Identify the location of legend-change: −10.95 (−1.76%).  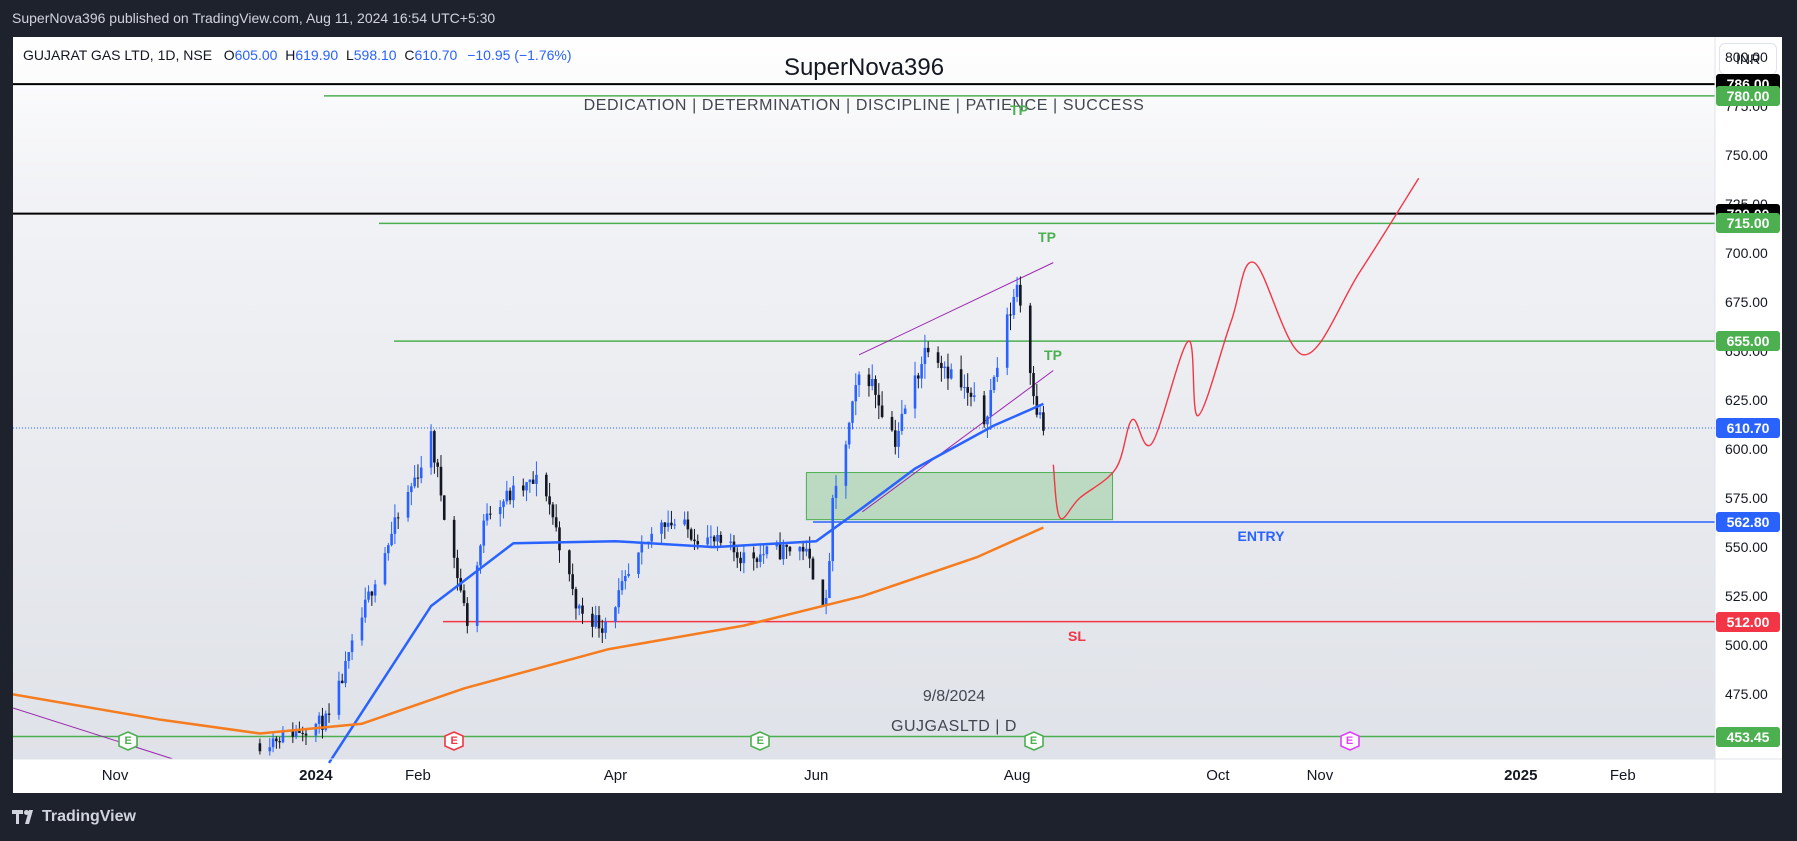
(519, 55).